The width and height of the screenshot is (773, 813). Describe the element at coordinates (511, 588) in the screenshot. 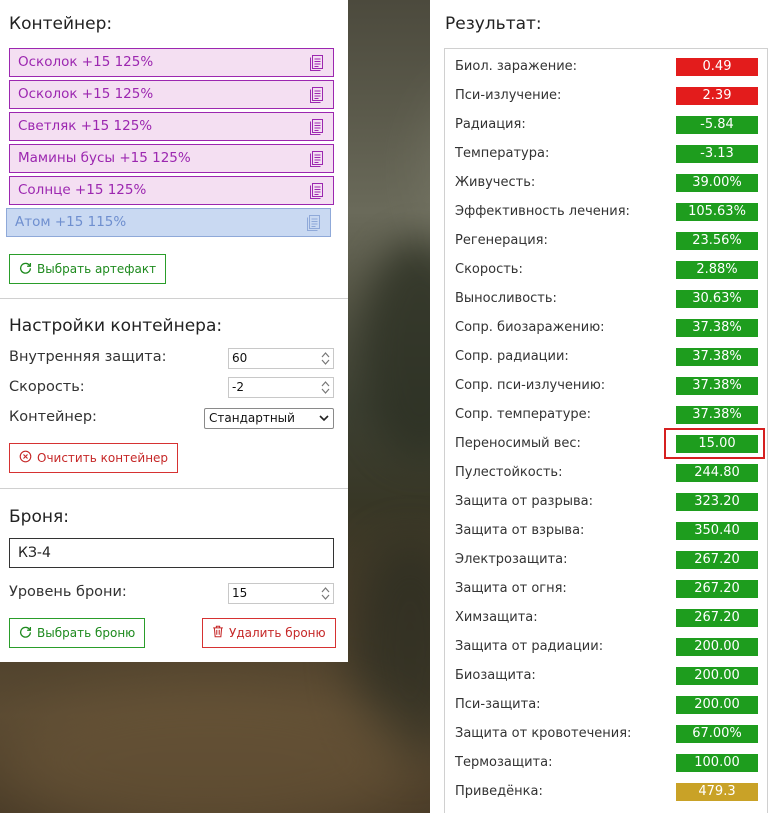

I see `result-label: Защита от огня:` at that location.